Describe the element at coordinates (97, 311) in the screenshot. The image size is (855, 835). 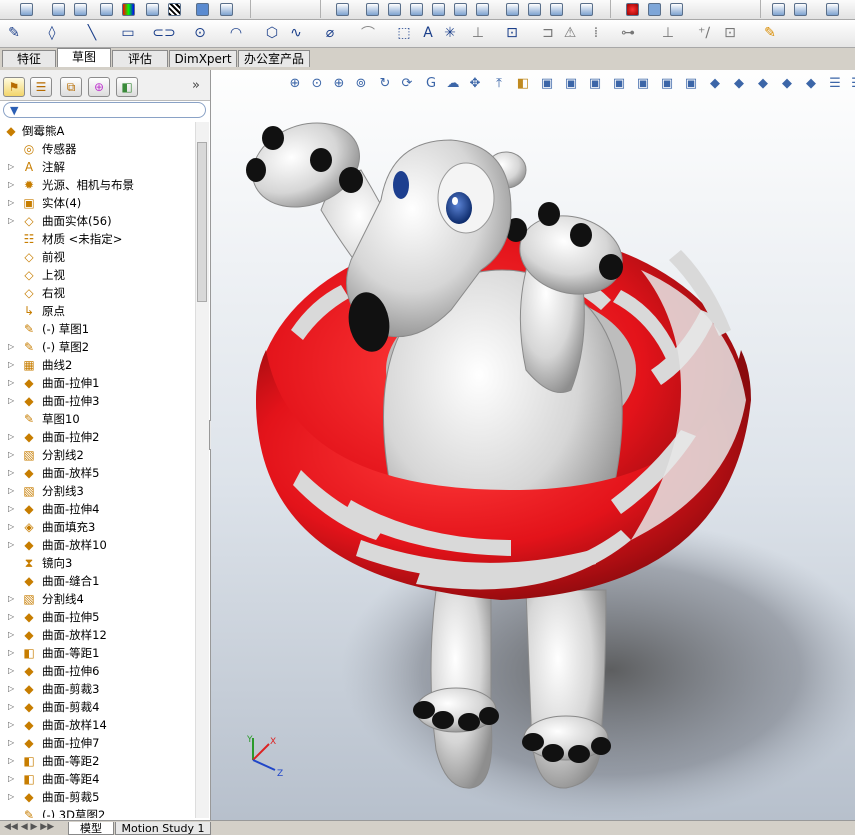
I see `tree-item: ↳ 原点` at that location.